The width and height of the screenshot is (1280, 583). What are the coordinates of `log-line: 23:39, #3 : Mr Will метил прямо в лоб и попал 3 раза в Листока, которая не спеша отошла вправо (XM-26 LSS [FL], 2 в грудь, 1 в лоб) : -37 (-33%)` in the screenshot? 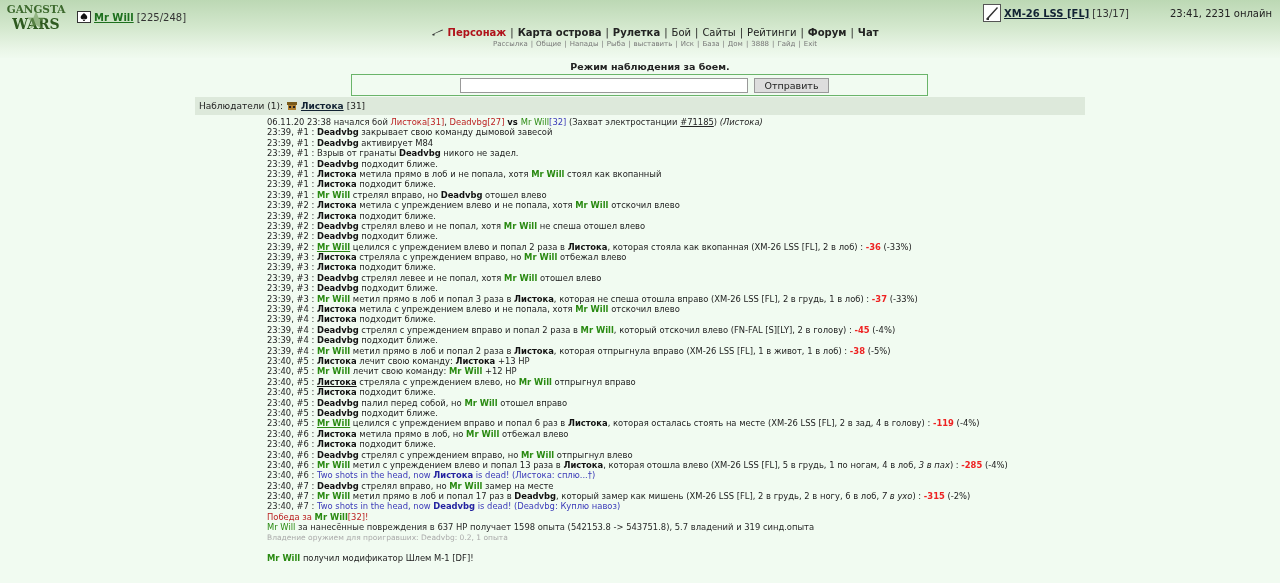 It's located at (593, 299).